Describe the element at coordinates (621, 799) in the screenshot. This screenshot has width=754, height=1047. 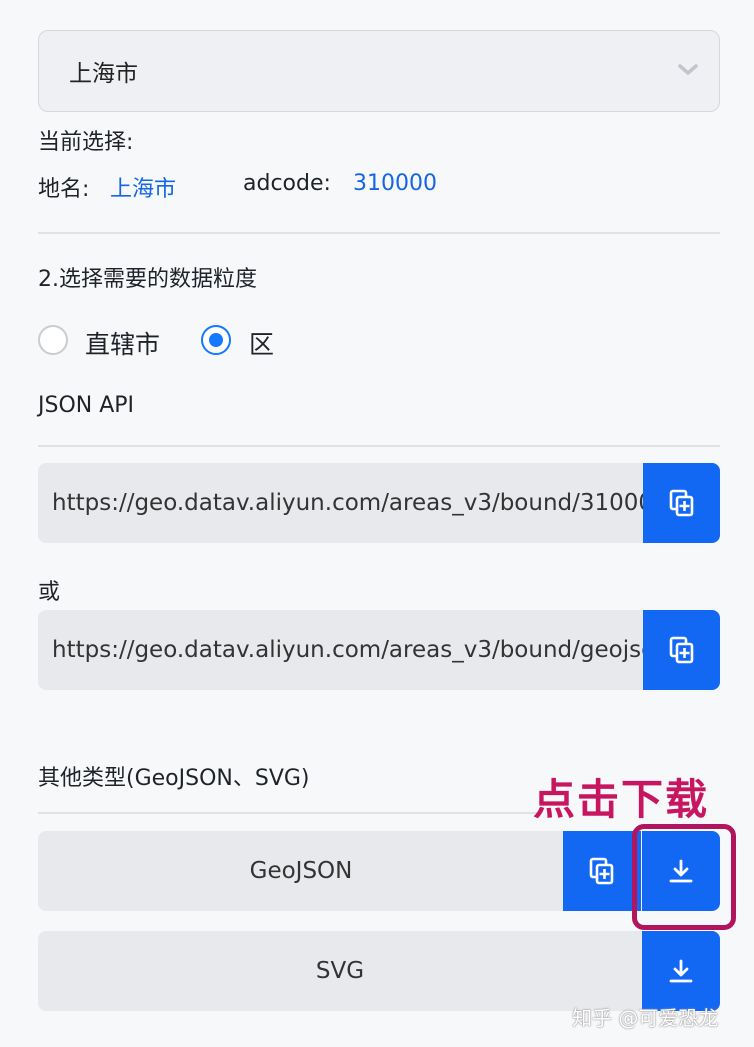
I see `annotation-click-download: 点击下载` at that location.